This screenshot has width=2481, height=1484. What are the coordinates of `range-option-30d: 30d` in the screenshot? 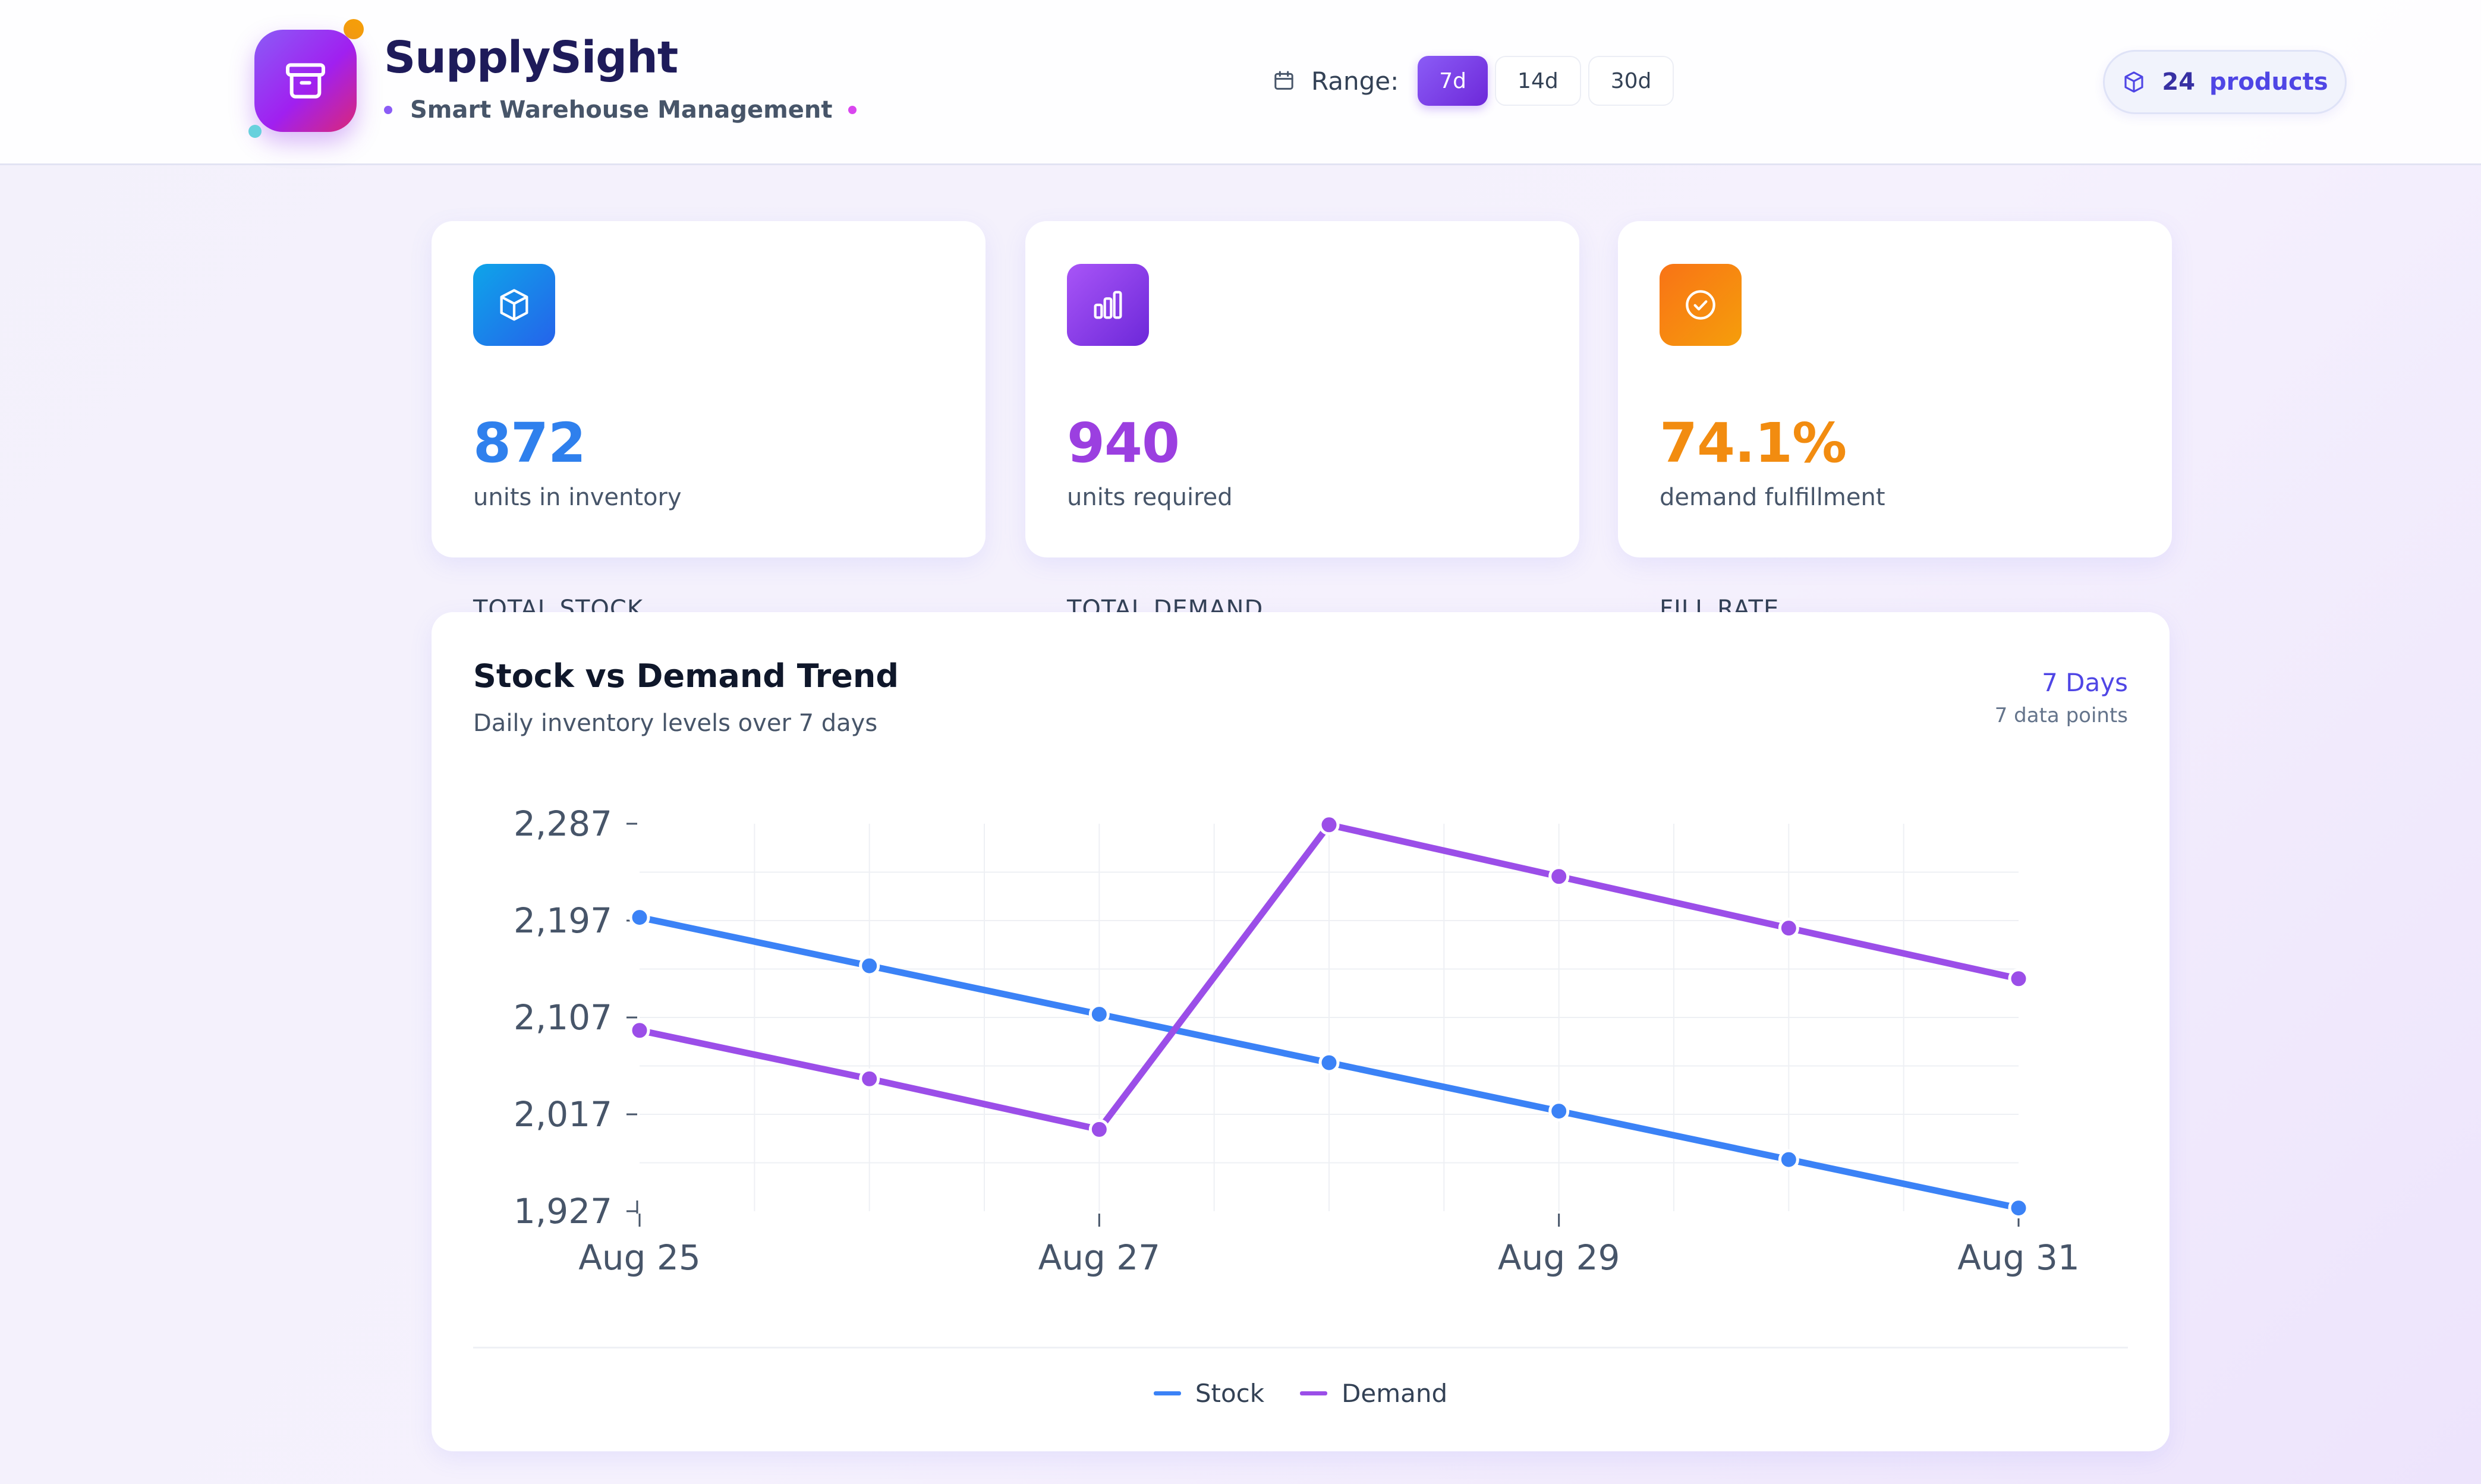 It's located at (1631, 81).